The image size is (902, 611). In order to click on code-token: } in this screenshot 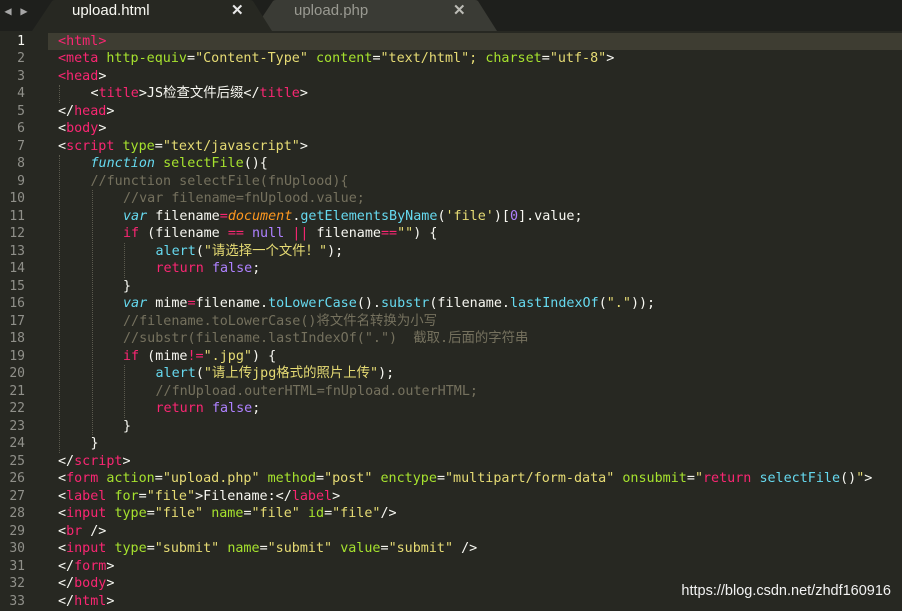, I will do `click(94, 443)`.